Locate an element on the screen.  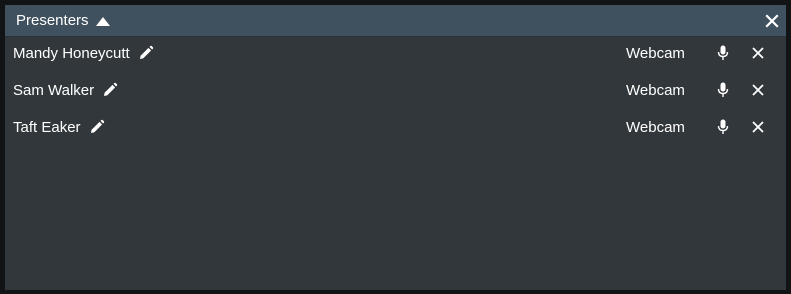
presenter-name: Mandy Honeycutt is located at coordinates (71, 53).